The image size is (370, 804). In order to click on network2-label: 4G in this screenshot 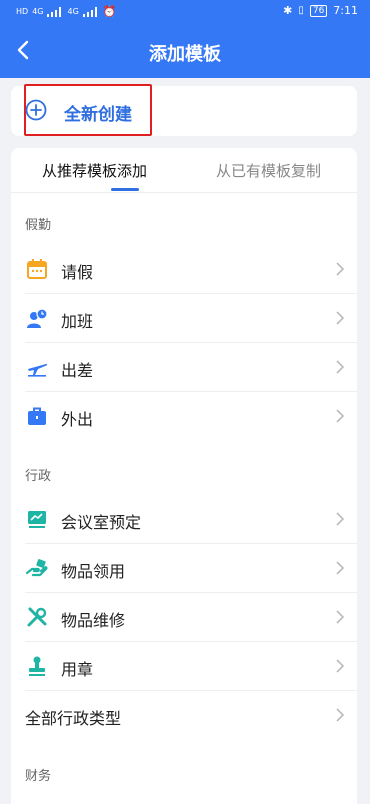, I will do `click(73, 11)`.